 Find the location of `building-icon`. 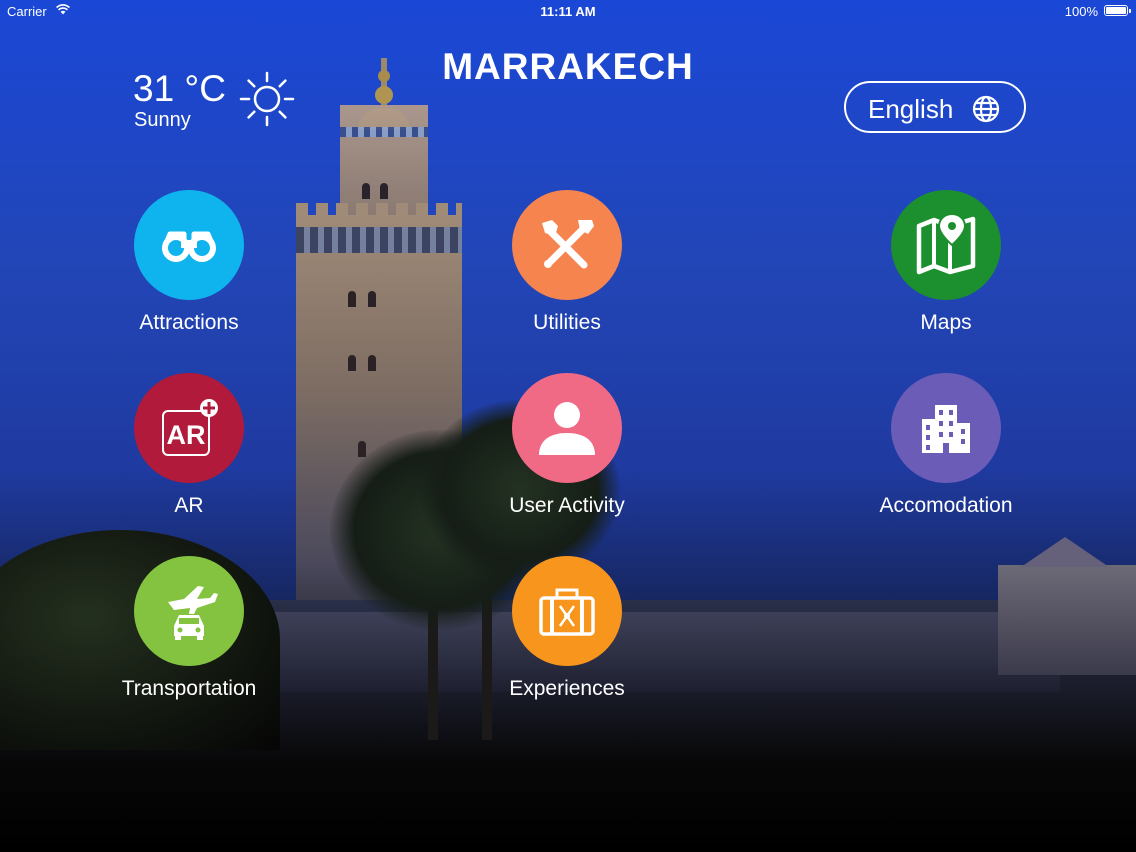

building-icon is located at coordinates (946, 429).